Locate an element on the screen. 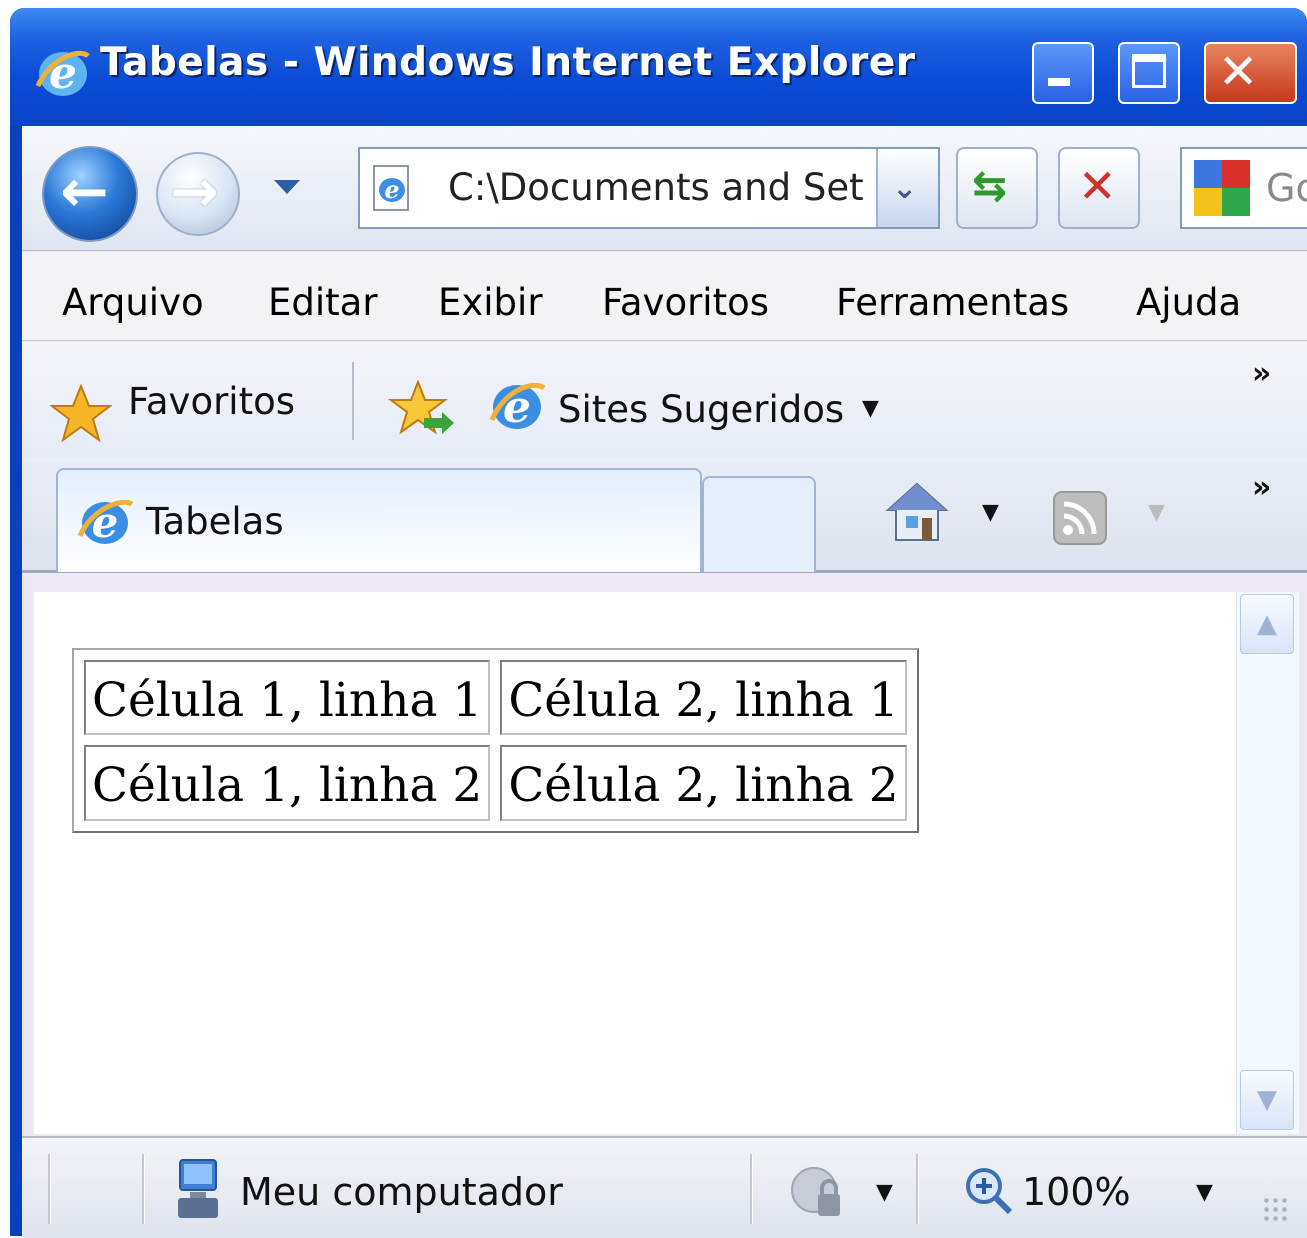  minimize-icon is located at coordinates (1059, 82).